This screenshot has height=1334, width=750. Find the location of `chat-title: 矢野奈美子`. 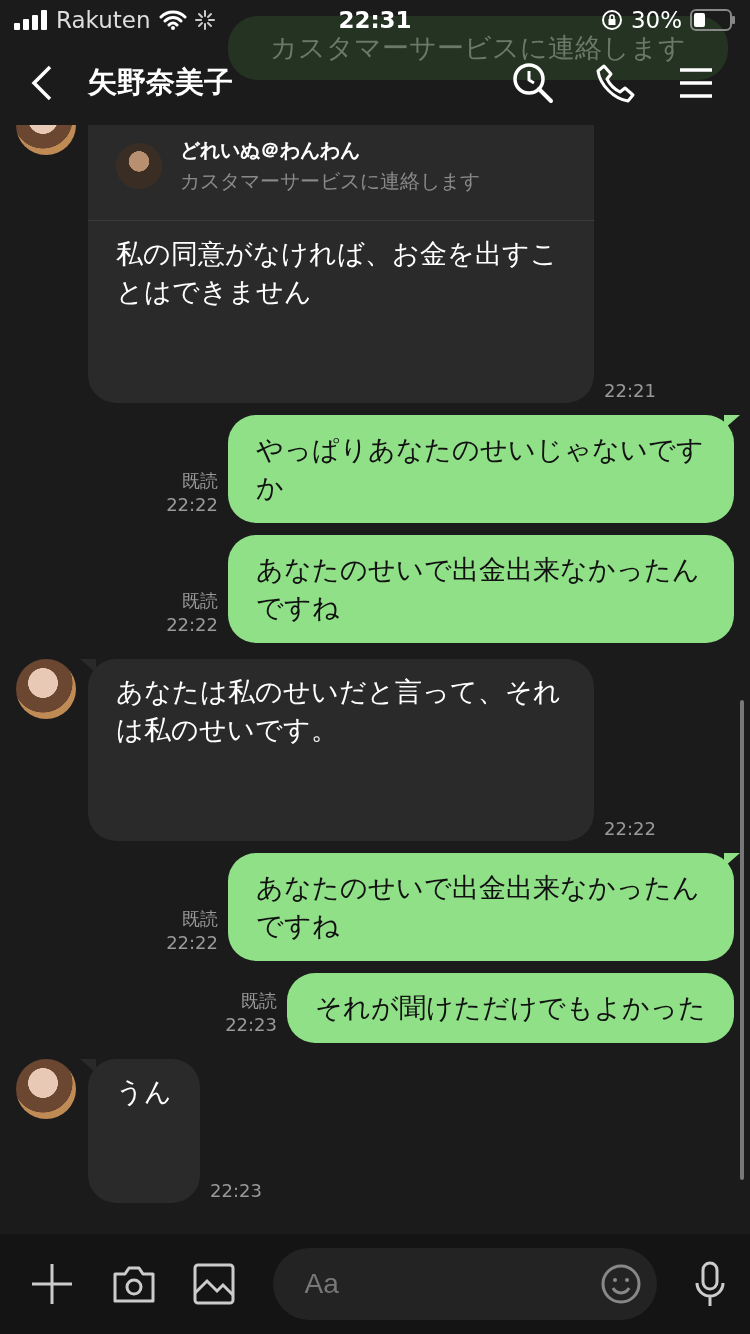

chat-title: 矢野奈美子 is located at coordinates (161, 82).